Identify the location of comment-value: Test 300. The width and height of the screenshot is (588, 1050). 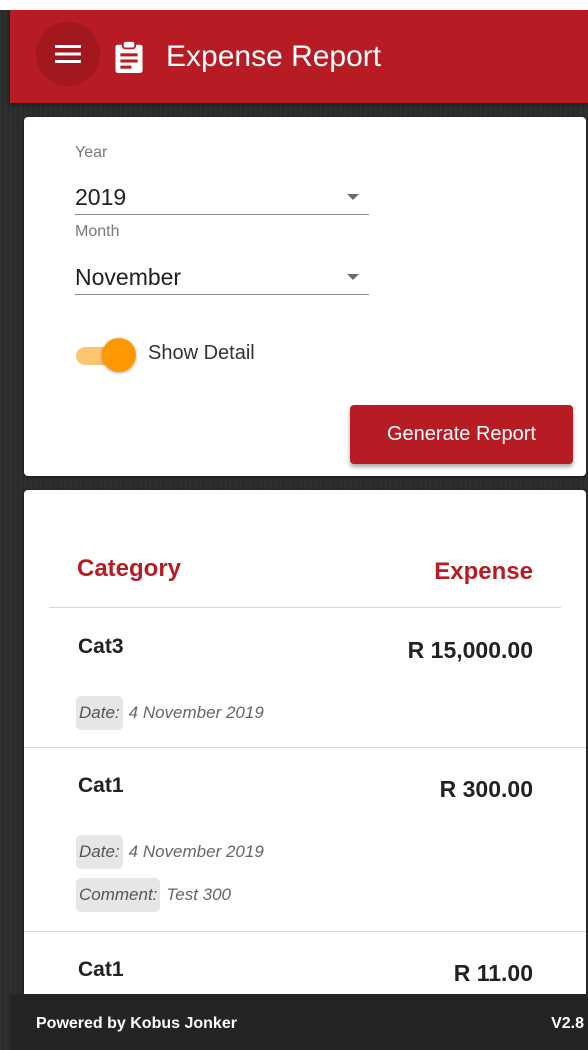
(199, 894).